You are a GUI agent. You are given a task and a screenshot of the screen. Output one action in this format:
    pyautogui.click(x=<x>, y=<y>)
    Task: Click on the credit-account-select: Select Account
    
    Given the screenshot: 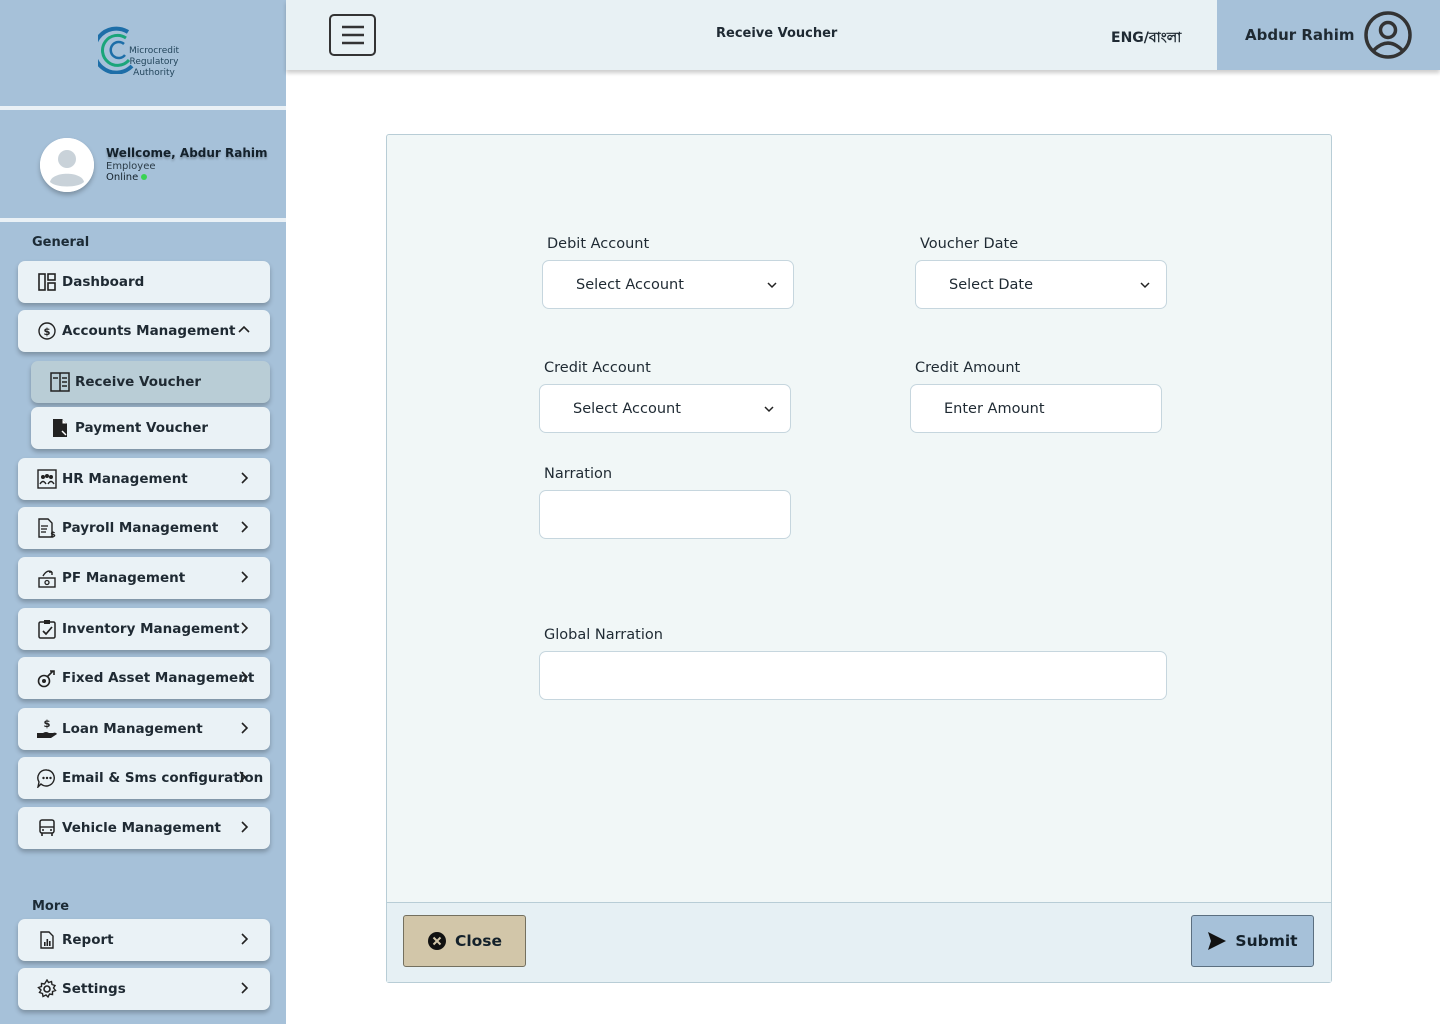 What is the action you would take?
    pyautogui.click(x=665, y=408)
    